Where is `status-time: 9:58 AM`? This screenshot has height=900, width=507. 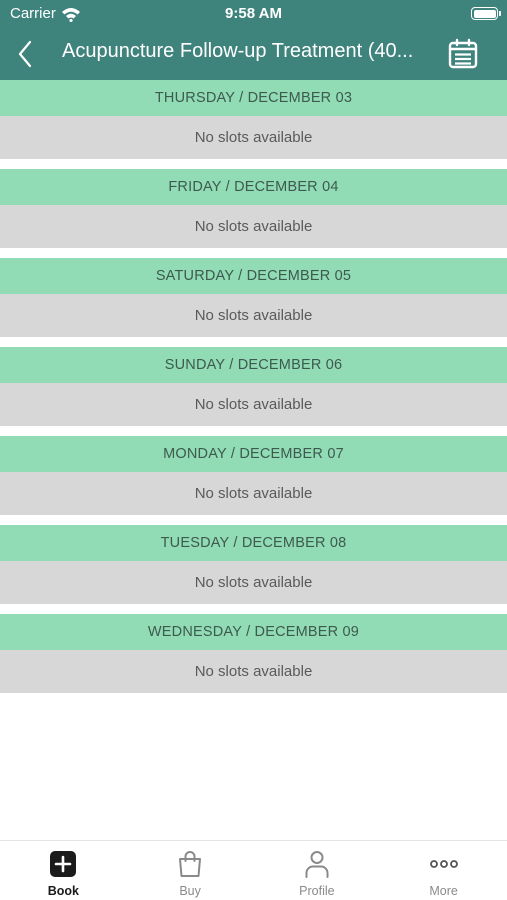
status-time: 9:58 AM is located at coordinates (253, 13).